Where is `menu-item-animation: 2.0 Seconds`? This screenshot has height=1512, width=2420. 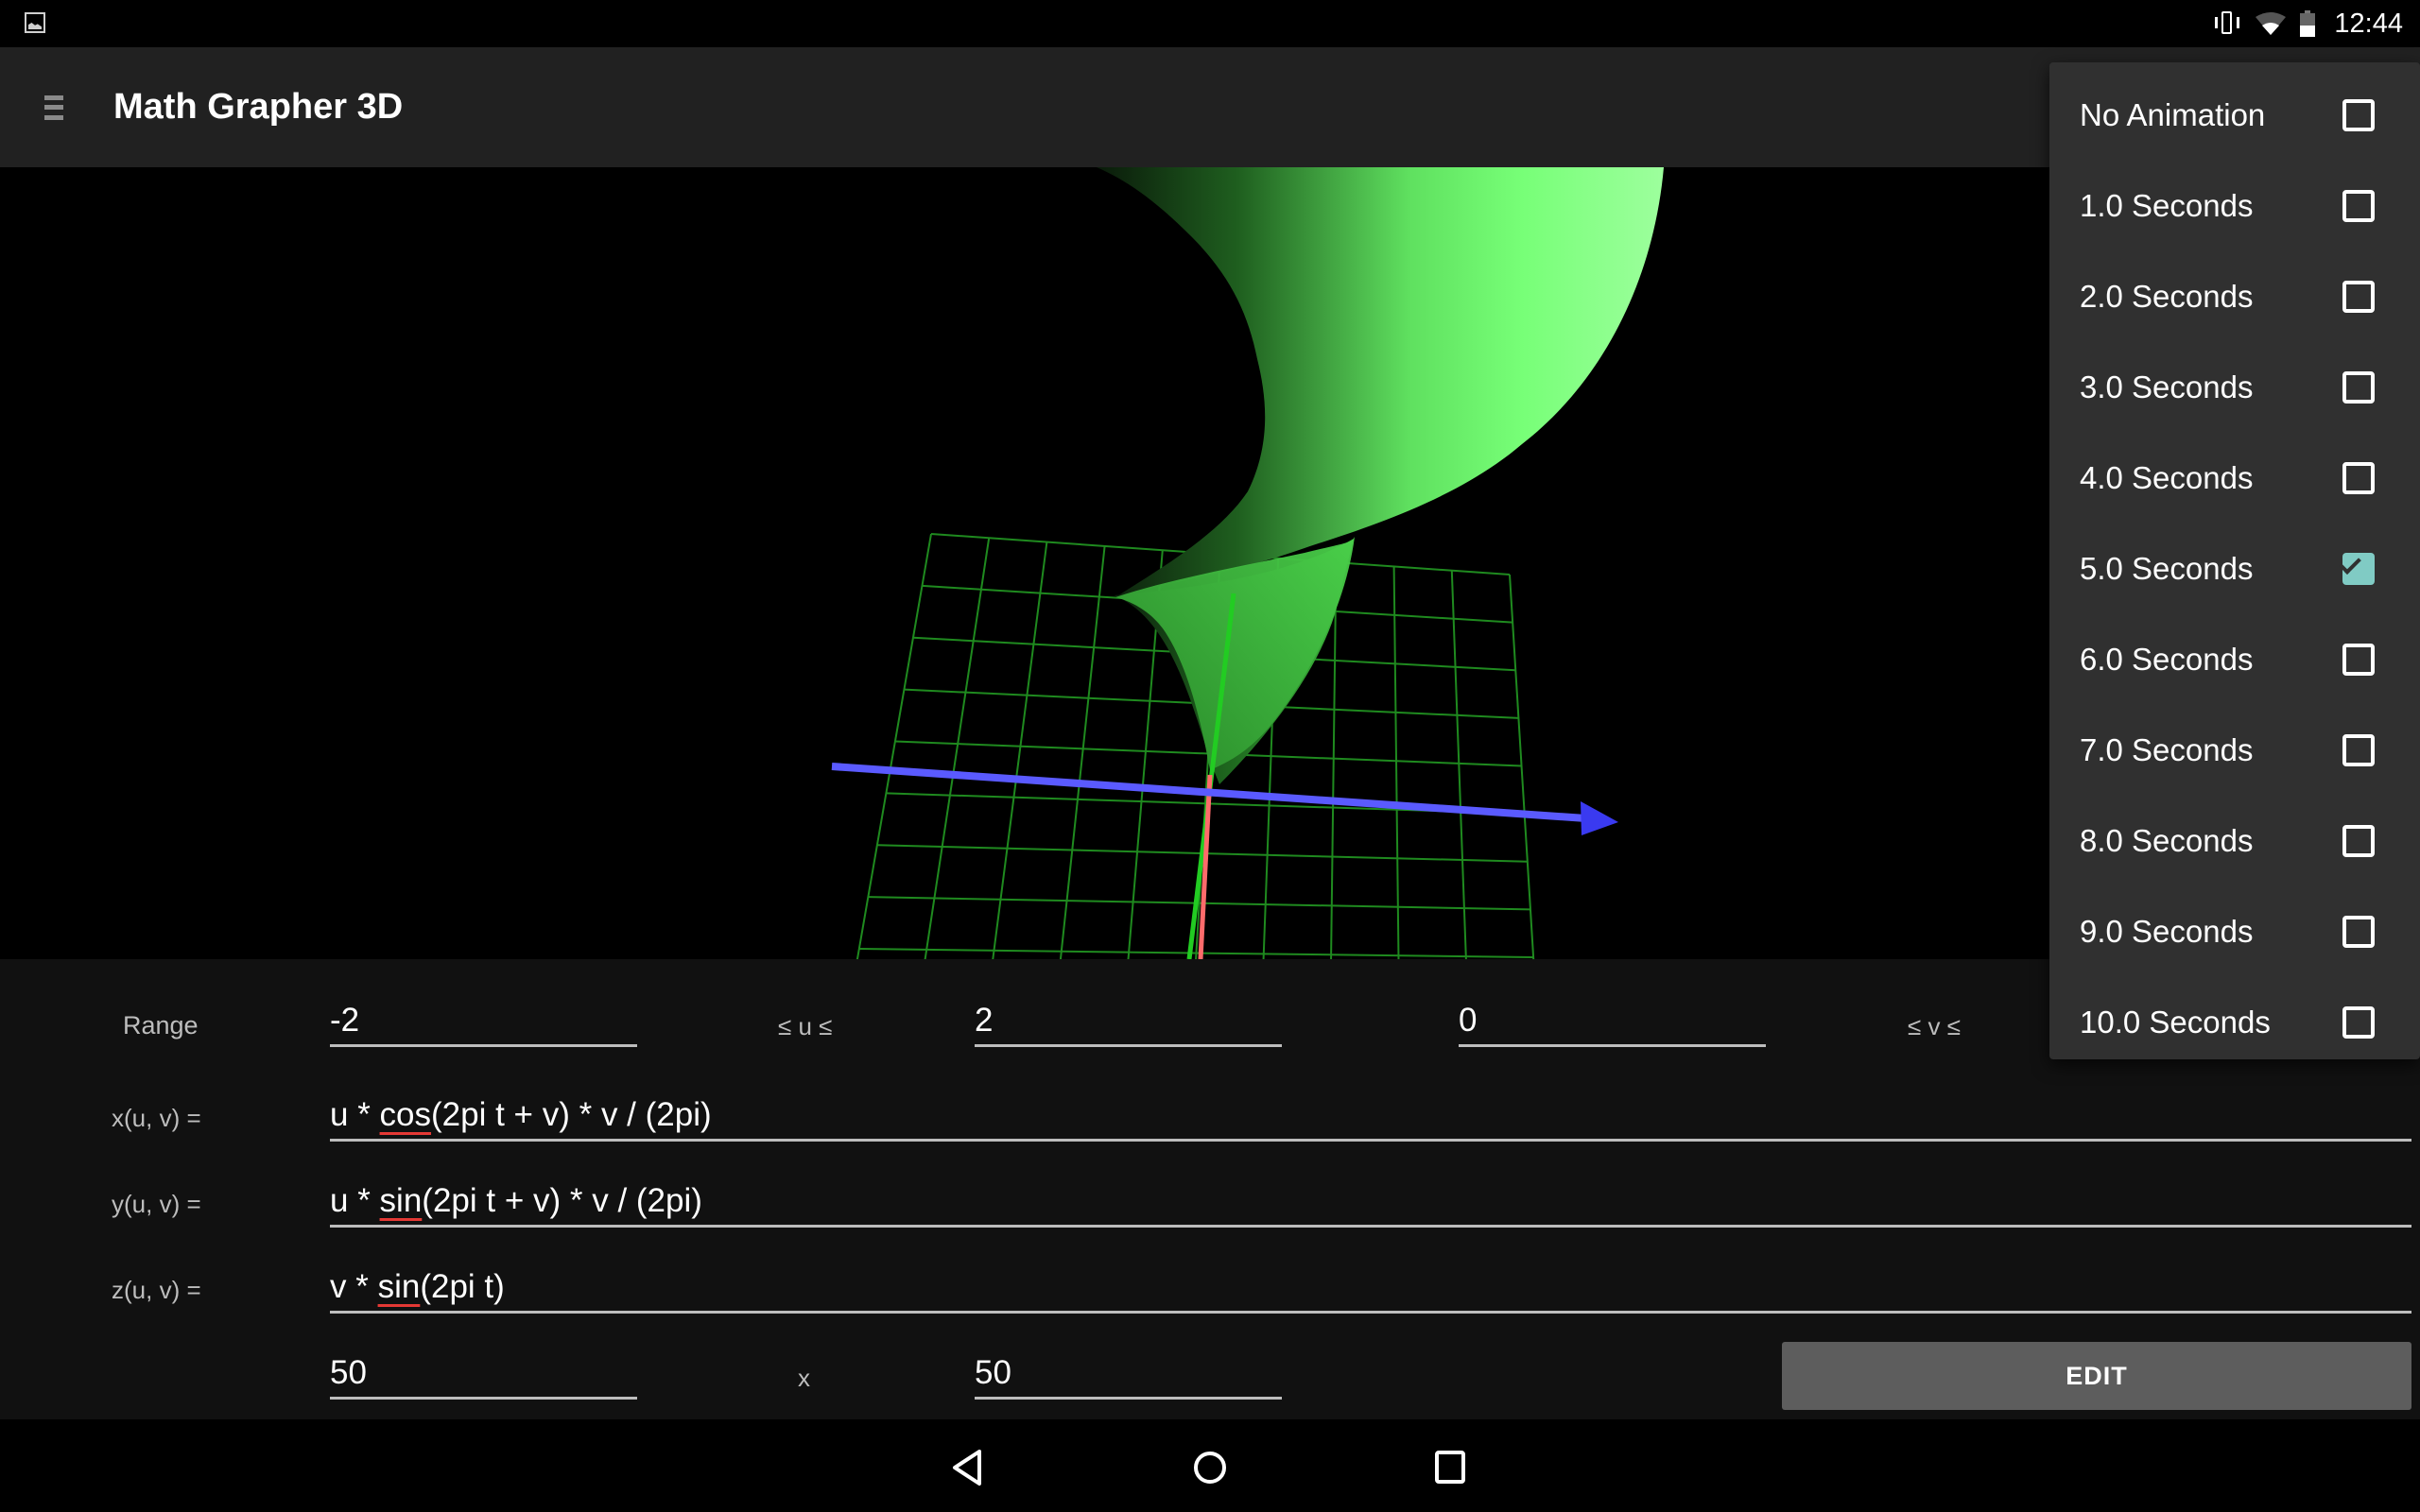 menu-item-animation: 2.0 Seconds is located at coordinates (2234, 296).